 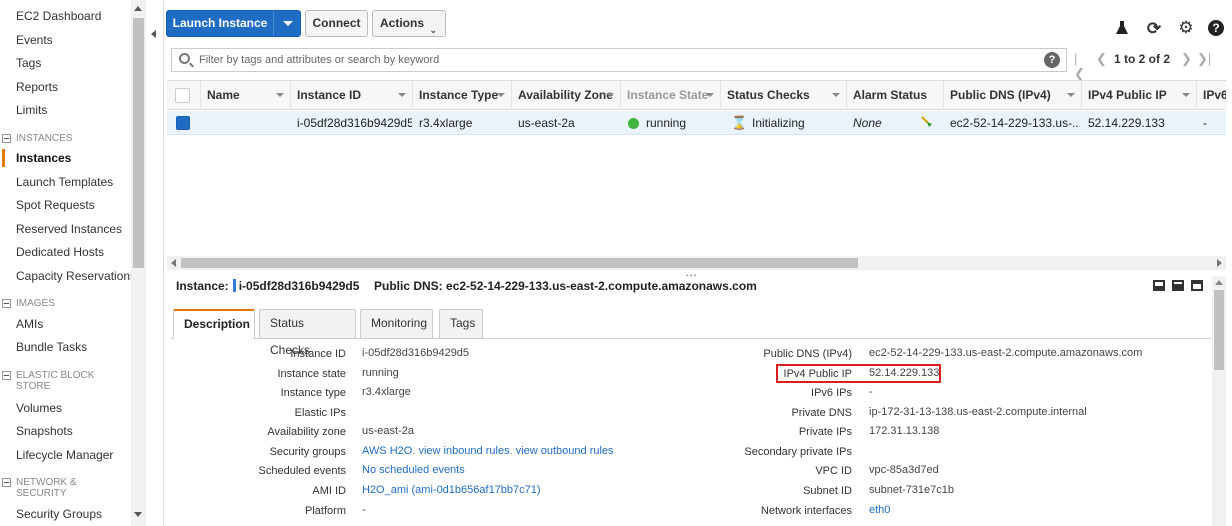 I want to click on column-header-instance-id: Instance ID, so click(x=352, y=95).